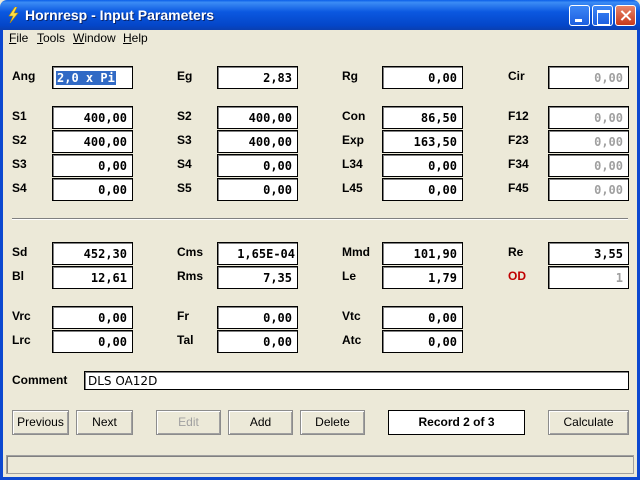  What do you see at coordinates (422, 253) in the screenshot?
I see `mmd-field: 101,90` at bounding box center [422, 253].